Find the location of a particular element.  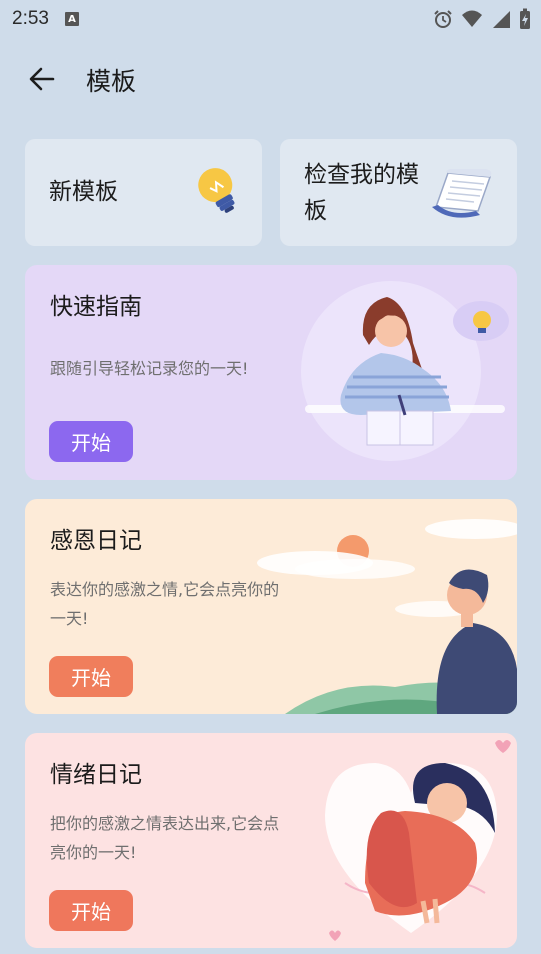

new-template-label: 新模板 is located at coordinates (83, 192).